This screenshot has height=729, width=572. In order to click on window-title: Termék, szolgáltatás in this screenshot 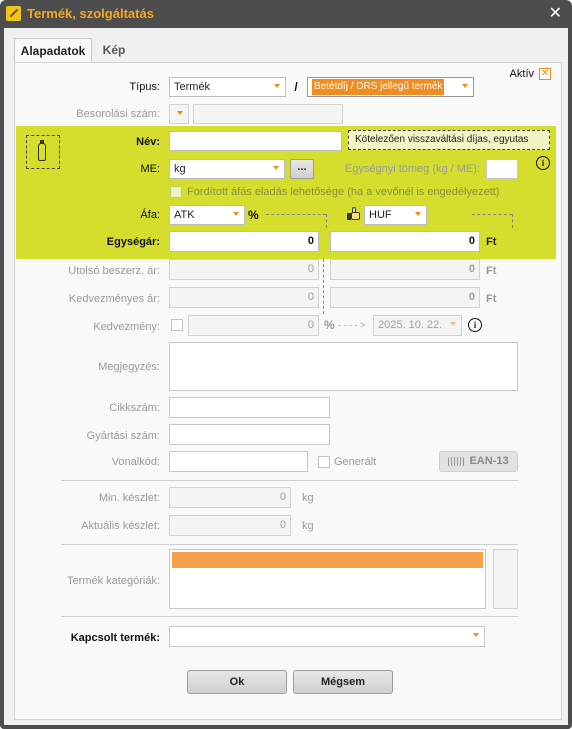, I will do `click(90, 13)`.